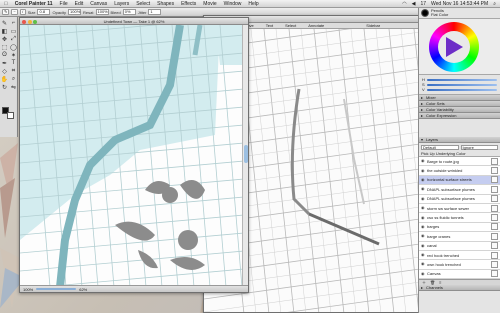  Describe the element at coordinates (459, 218) in the screenshot. I see `layer-item: ◉ cso ss fluidic tunnels` at that location.